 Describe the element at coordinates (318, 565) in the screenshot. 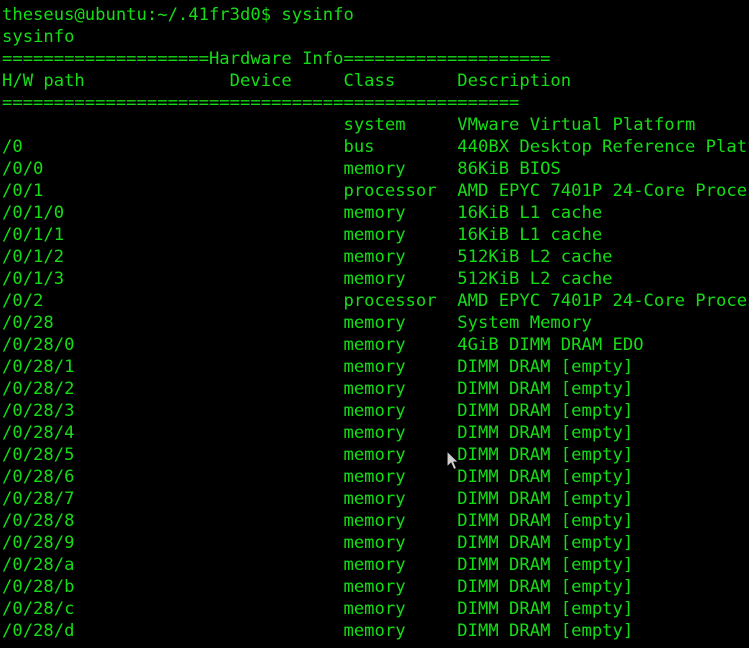

I see `hardware-table-row: /0/28/a memory DIMM DRAM [empty]` at that location.